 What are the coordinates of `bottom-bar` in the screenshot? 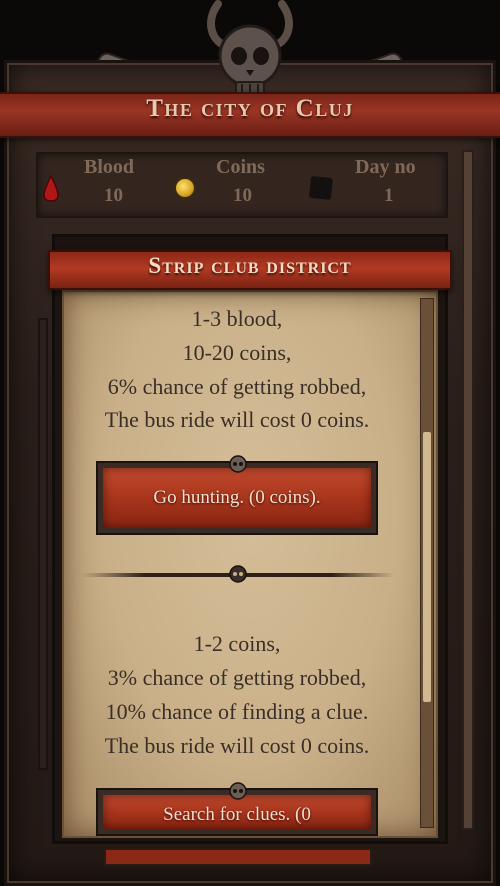 It's located at (238, 857).